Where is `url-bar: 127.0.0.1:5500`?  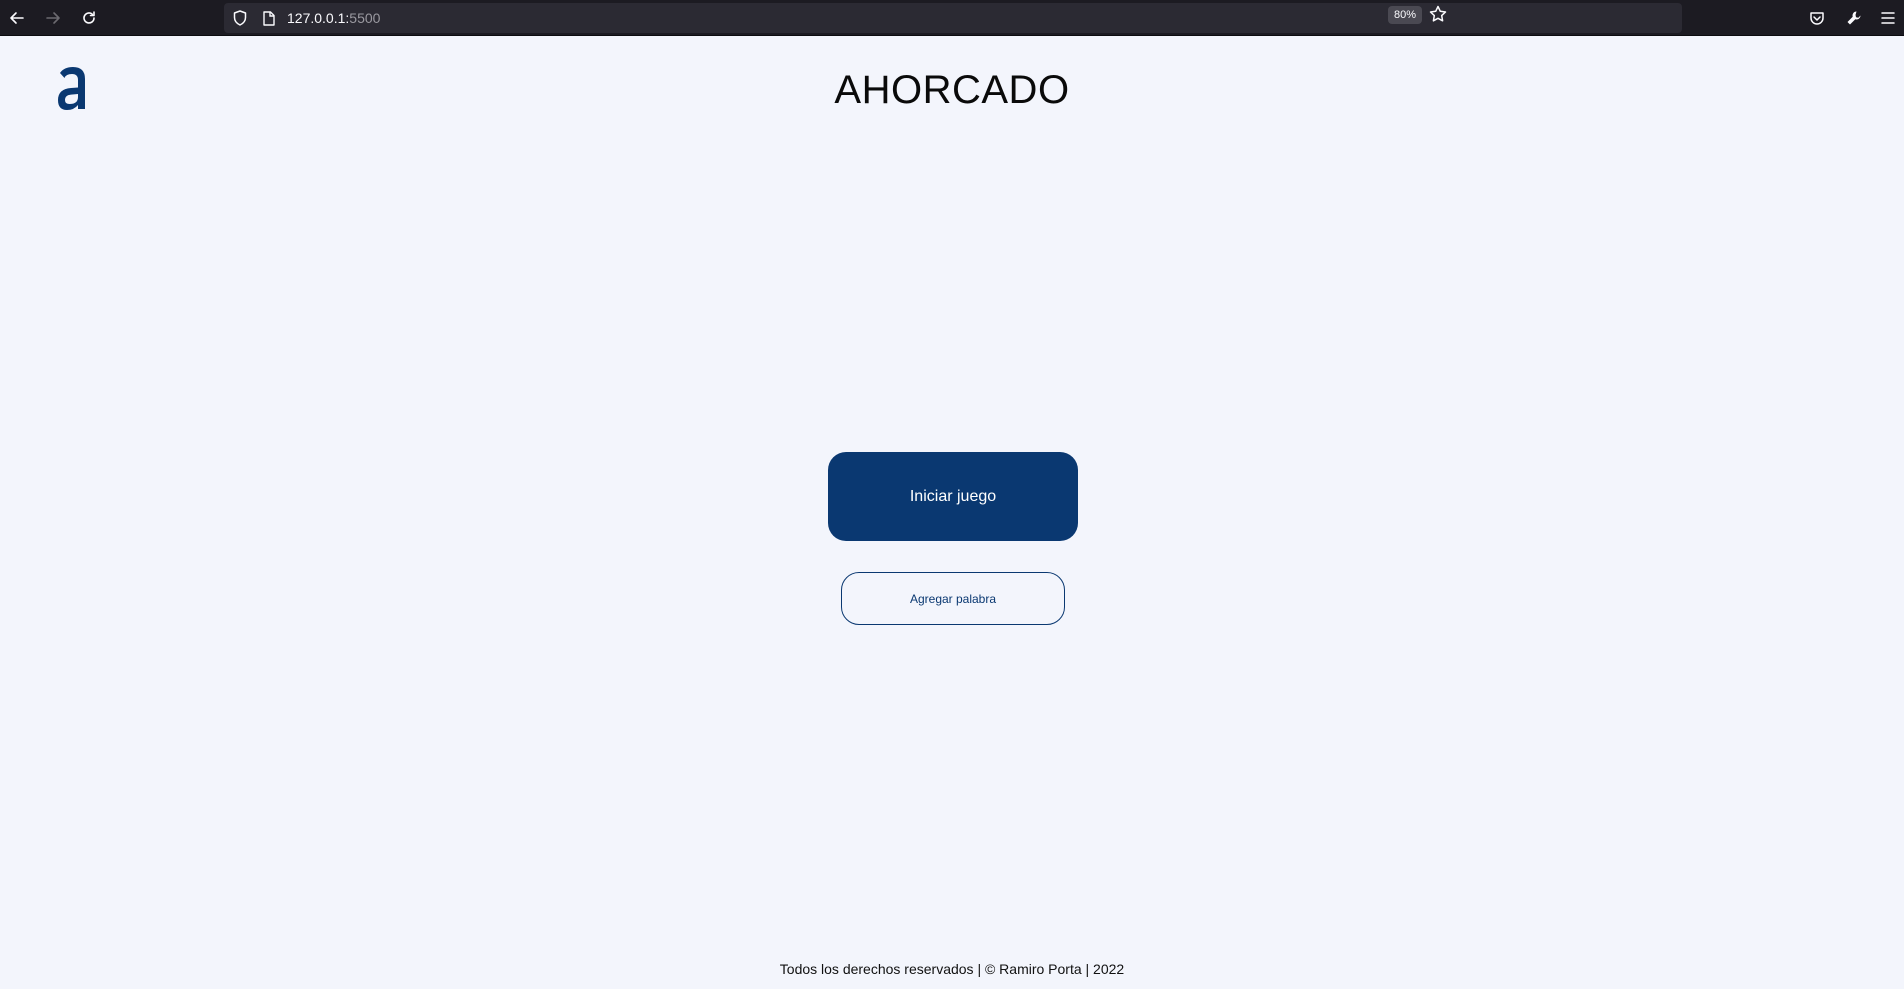 url-bar: 127.0.0.1:5500 is located at coordinates (953, 18).